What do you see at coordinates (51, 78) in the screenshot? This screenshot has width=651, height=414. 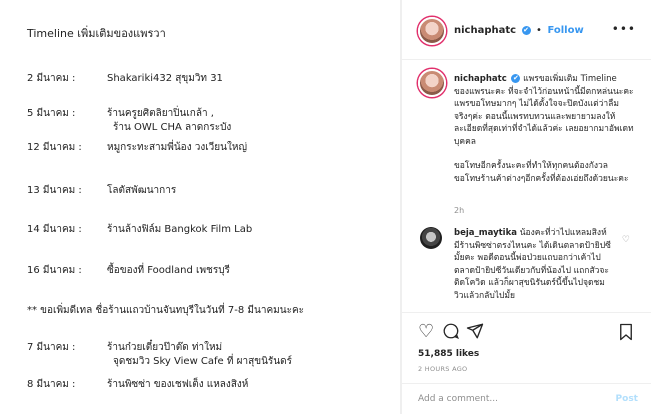 I see `entry-date: 2 มีนาคม :` at bounding box center [51, 78].